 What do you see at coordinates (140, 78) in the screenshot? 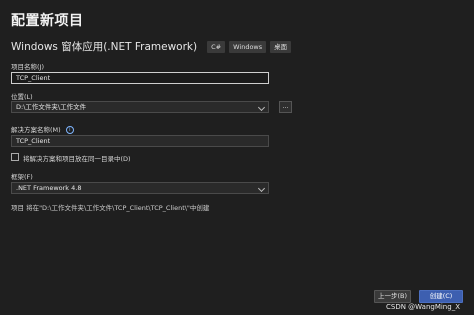
I see `project-name-input: TCP_Client` at bounding box center [140, 78].